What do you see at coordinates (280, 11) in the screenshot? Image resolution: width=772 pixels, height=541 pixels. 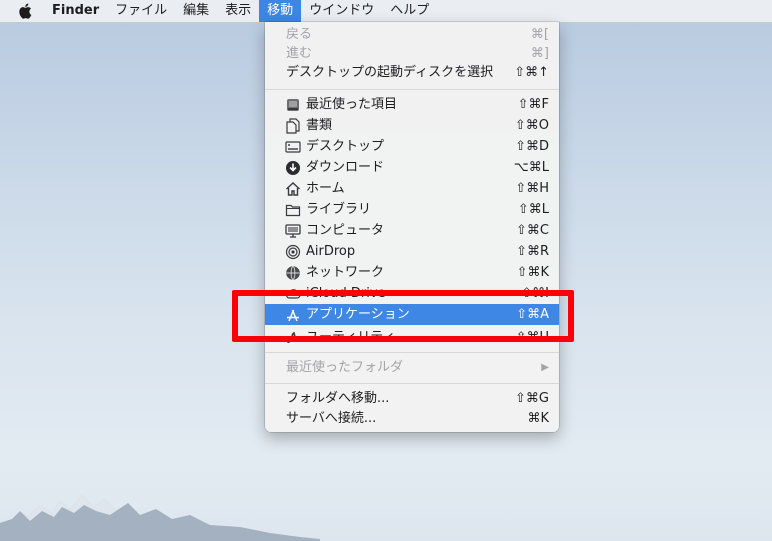 I see `menu-go: 移動` at bounding box center [280, 11].